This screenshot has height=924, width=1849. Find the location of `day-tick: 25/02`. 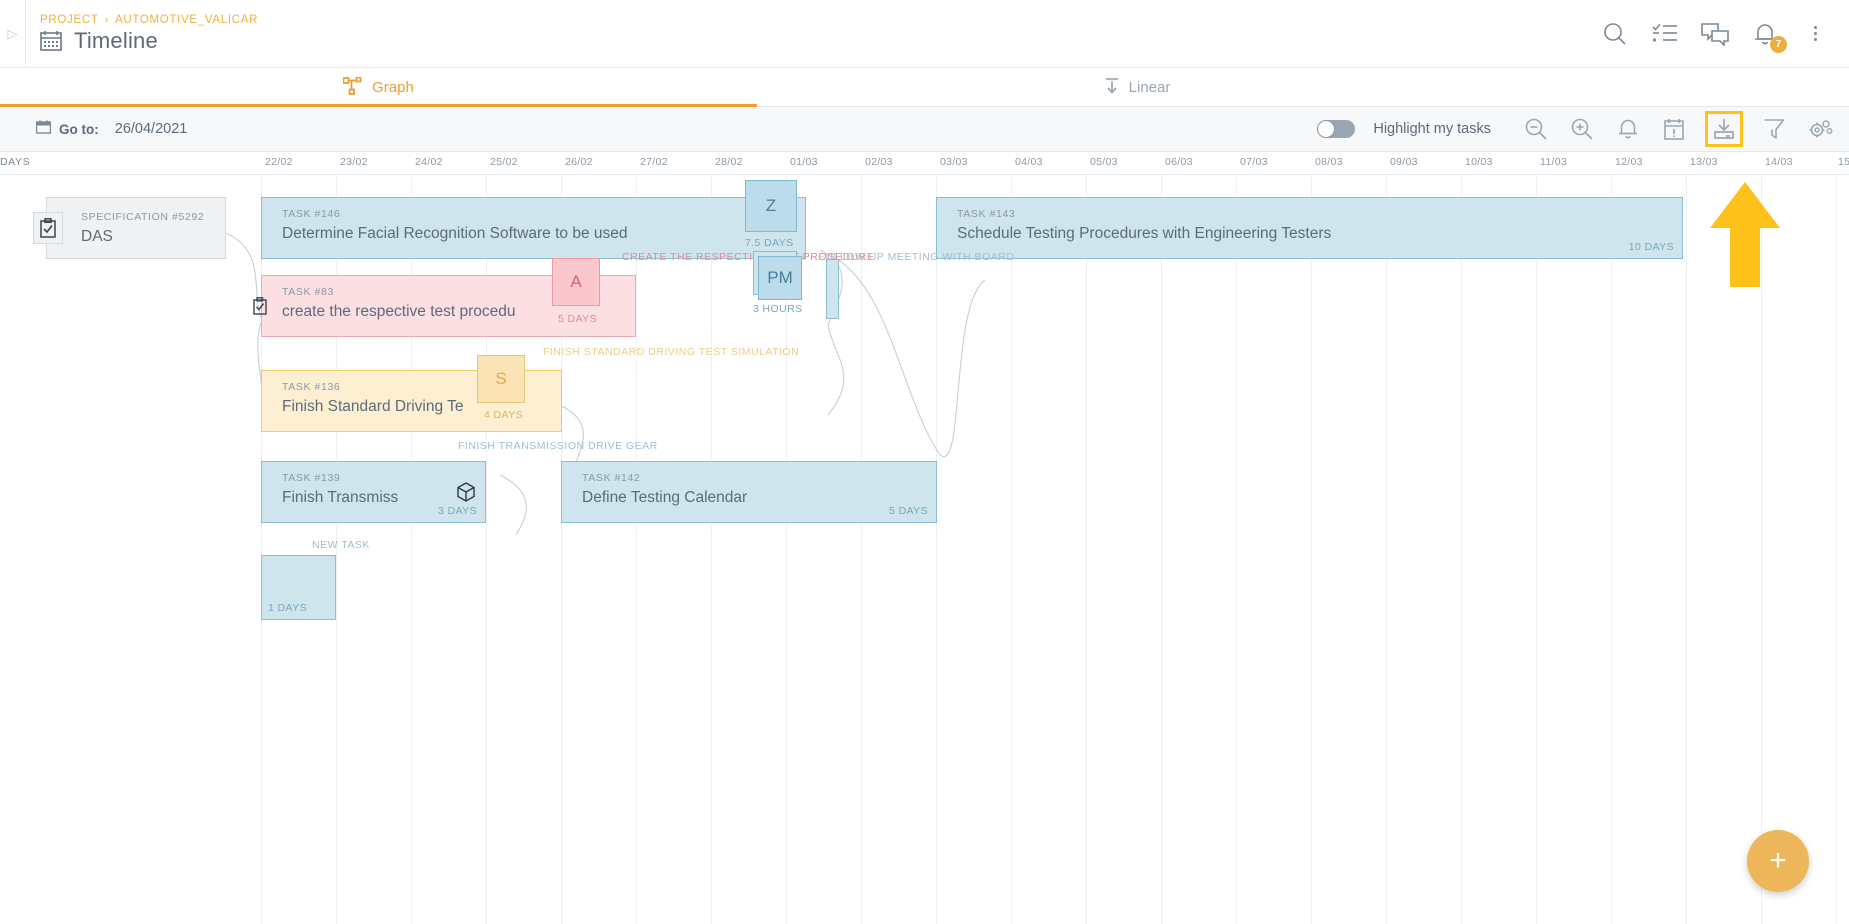

day-tick: 25/02 is located at coordinates (504, 162).